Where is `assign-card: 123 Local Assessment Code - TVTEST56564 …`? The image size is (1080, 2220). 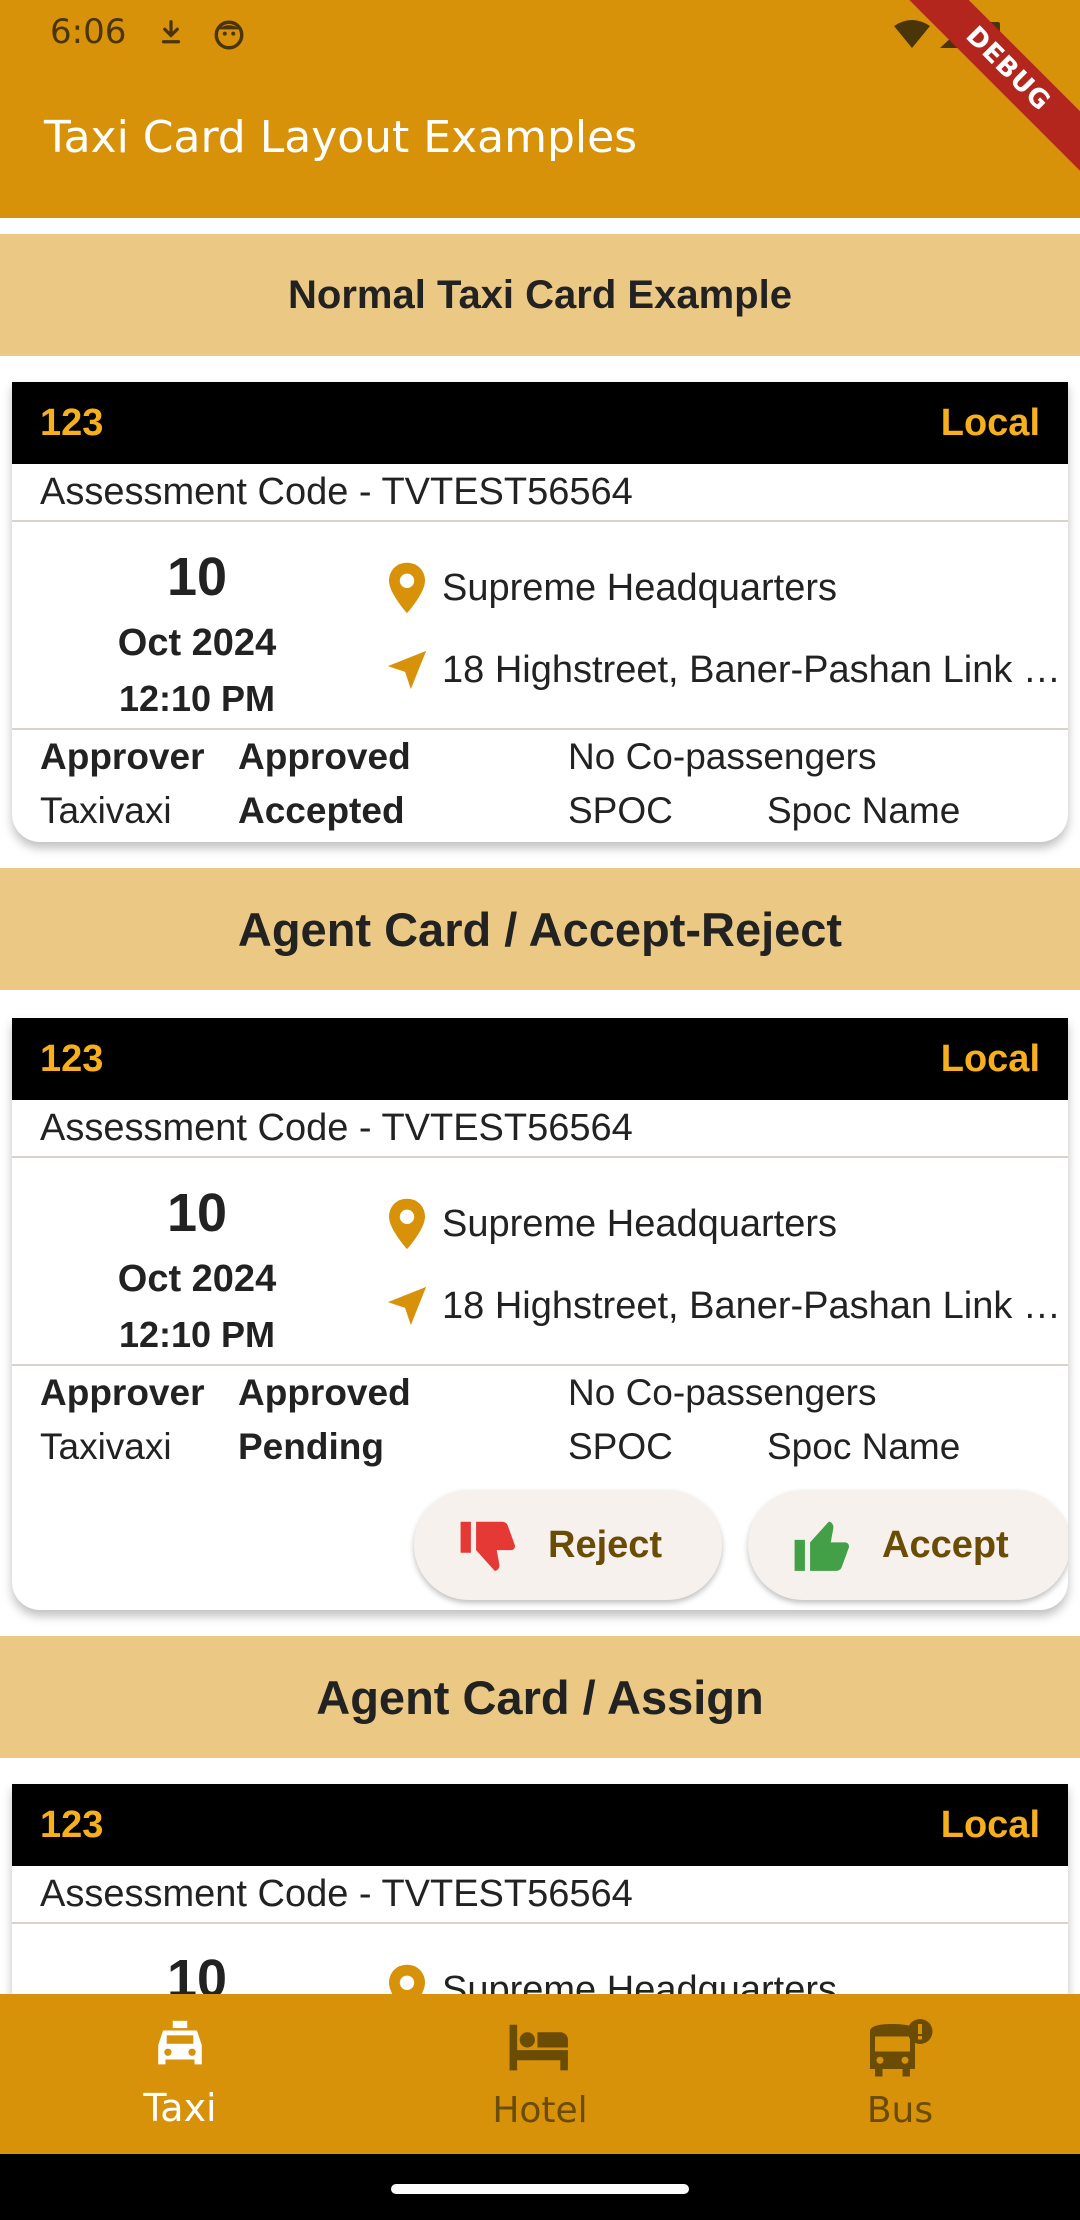
assign-card: 123 Local Assessment Code - TVTEST56564 … is located at coordinates (540, 1889).